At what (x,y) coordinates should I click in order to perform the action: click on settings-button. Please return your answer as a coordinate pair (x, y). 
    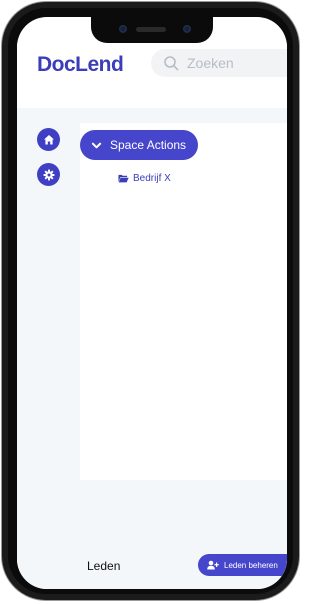
    Looking at the image, I should click on (48, 174).